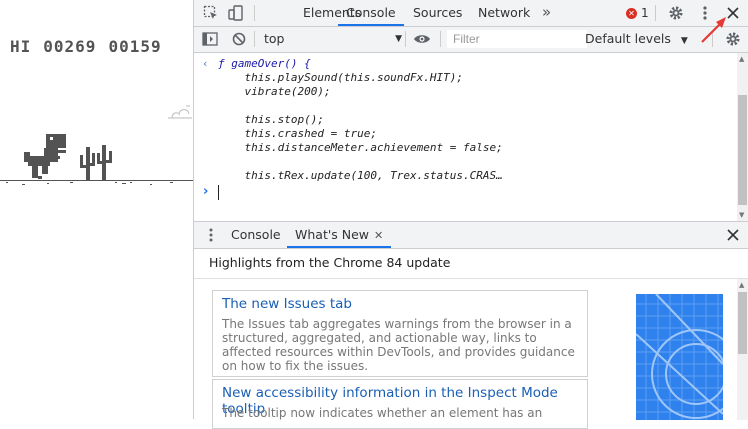 Image resolution: width=748 pixels, height=429 pixels. What do you see at coordinates (645, 13) in the screenshot?
I see `error-count: 1` at bounding box center [645, 13].